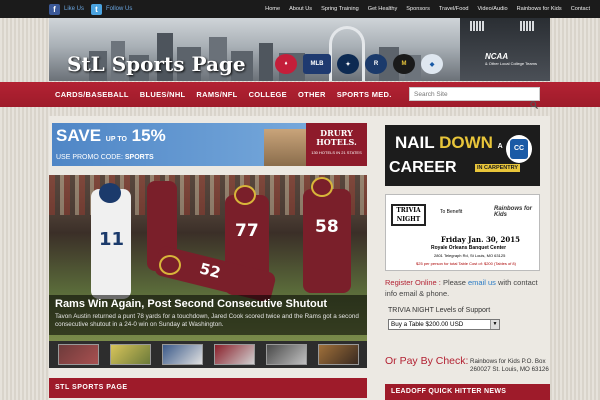  I want to click on sidebar-section-header: LEADOFF QUICK HITTER NEWS, so click(467, 392).